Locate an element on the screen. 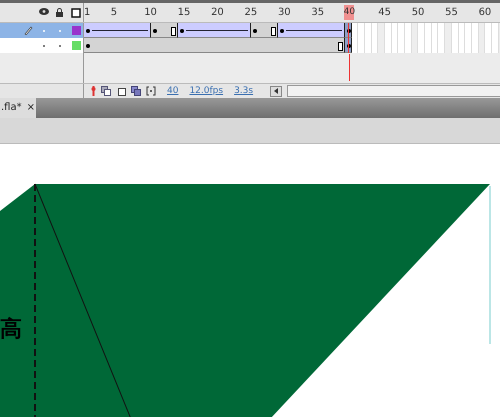 This screenshot has width=500, height=417. scroll-left-button is located at coordinates (276, 91).